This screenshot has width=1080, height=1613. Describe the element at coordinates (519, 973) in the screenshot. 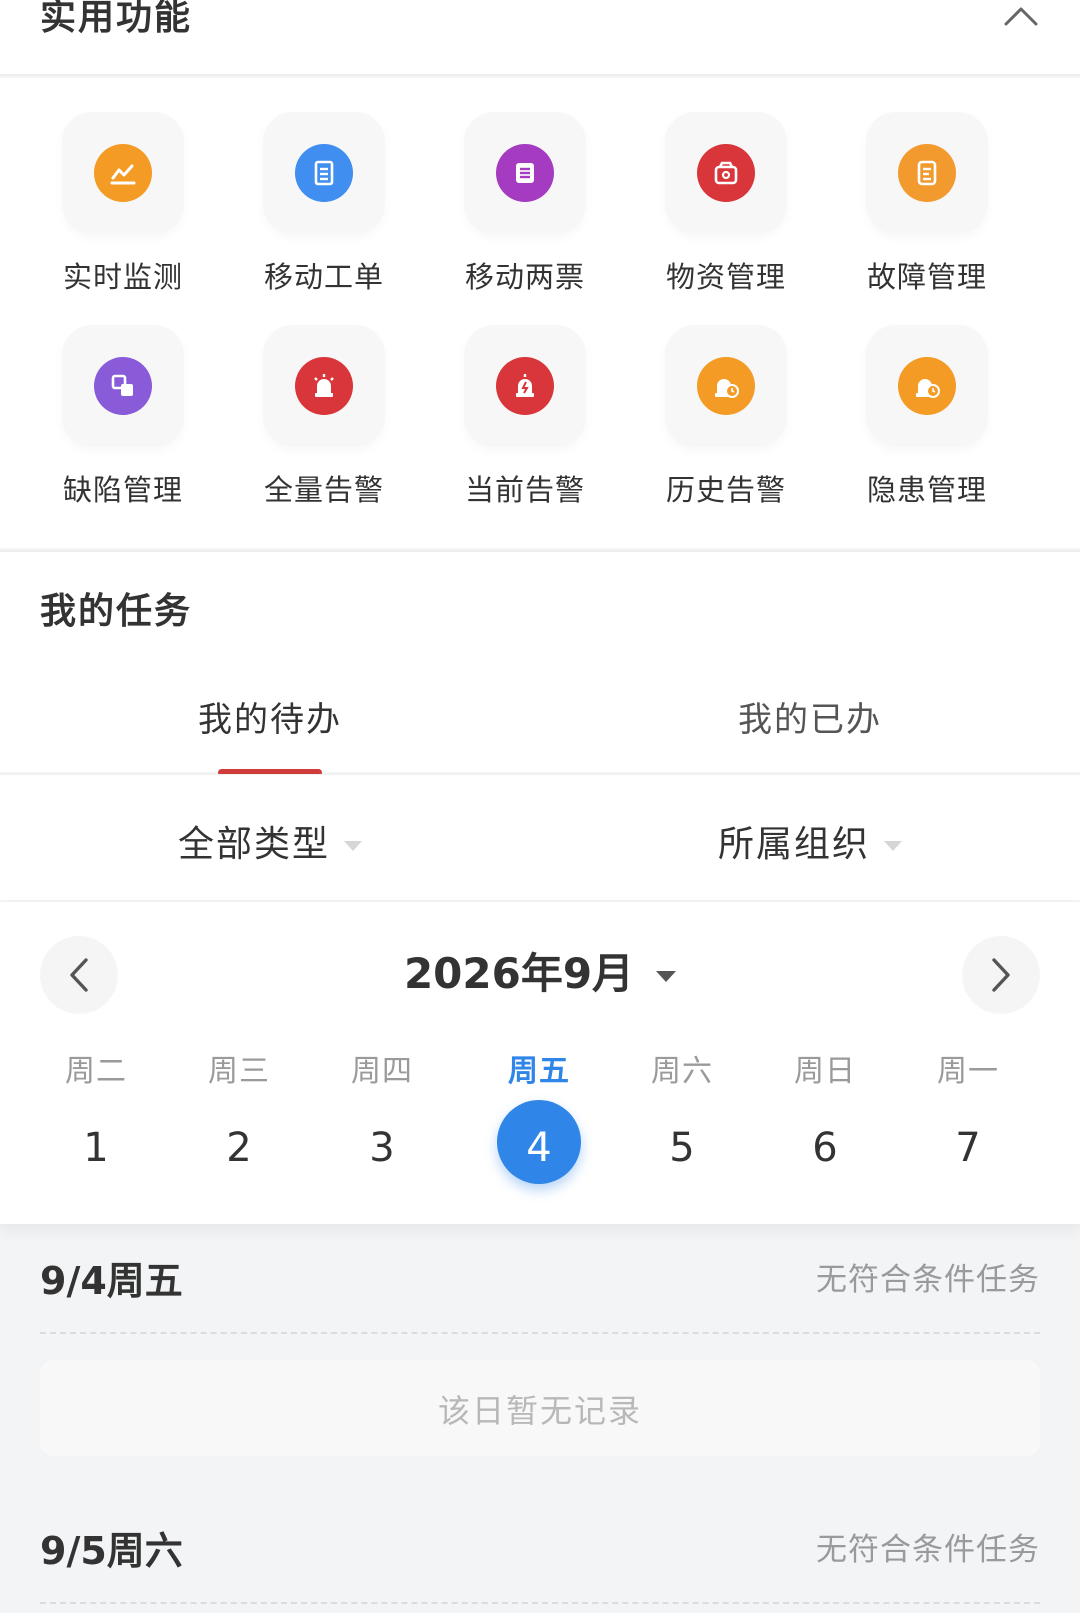

I see `month-label: 2026年9月` at that location.